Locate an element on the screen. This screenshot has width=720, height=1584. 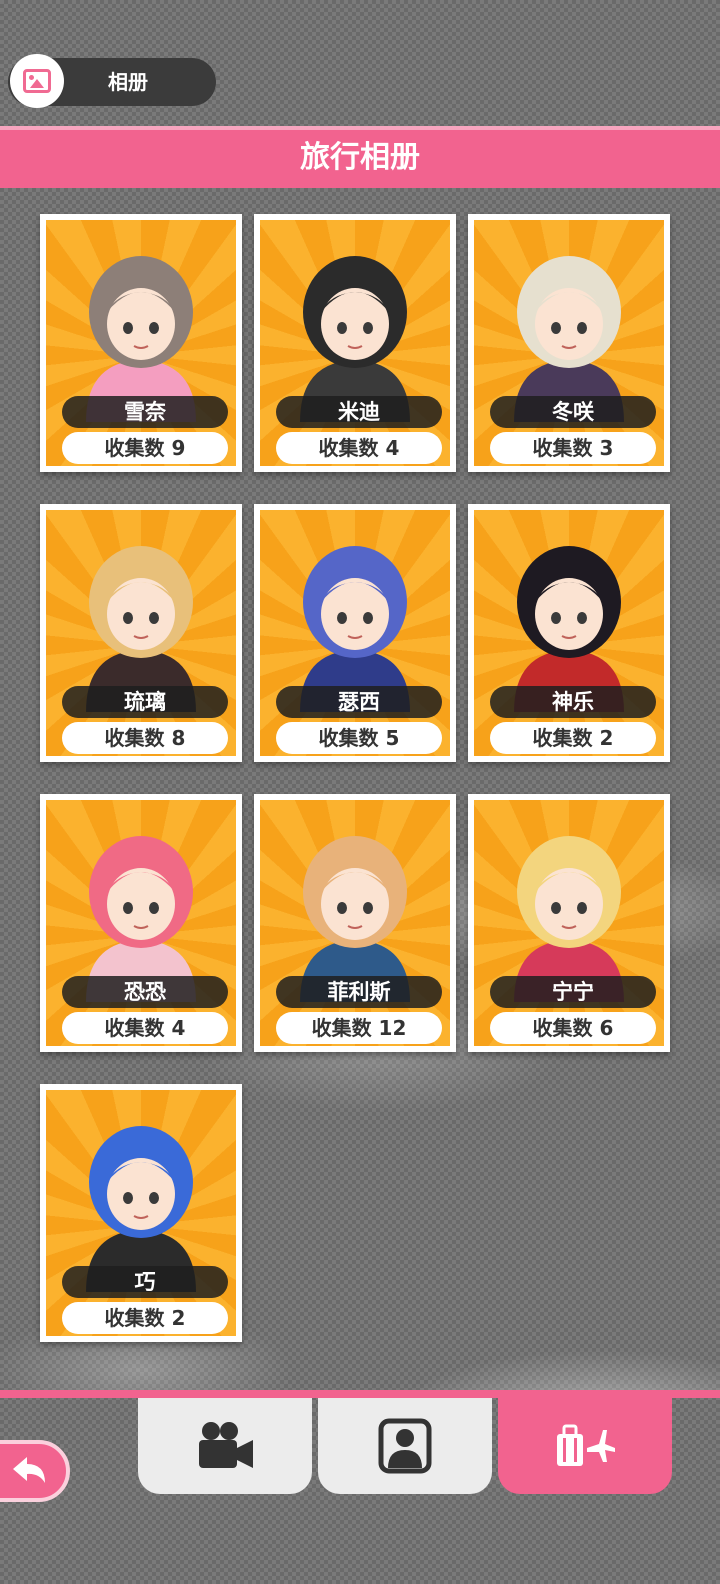
album-label: 相册 is located at coordinates (128, 82).